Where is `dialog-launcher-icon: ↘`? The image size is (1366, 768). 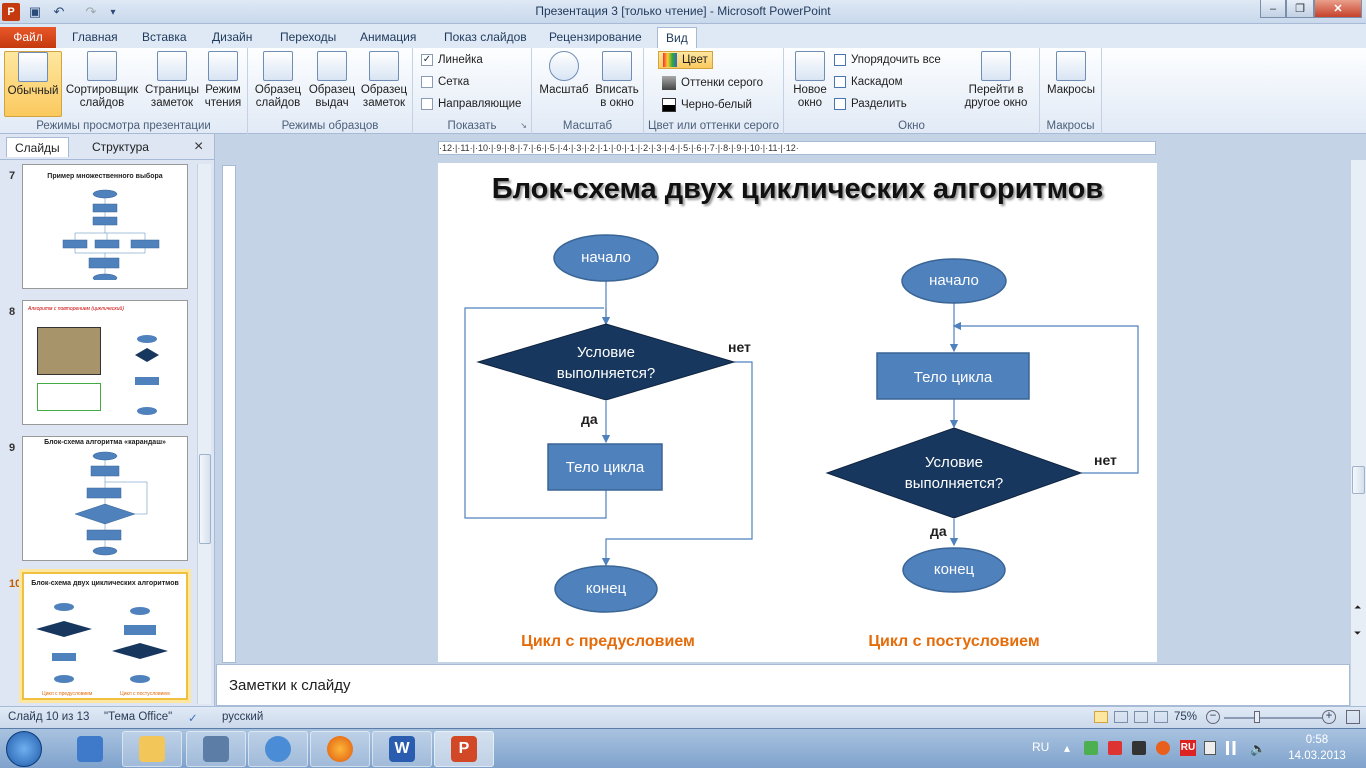
dialog-launcher-icon: ↘ is located at coordinates (523, 125).